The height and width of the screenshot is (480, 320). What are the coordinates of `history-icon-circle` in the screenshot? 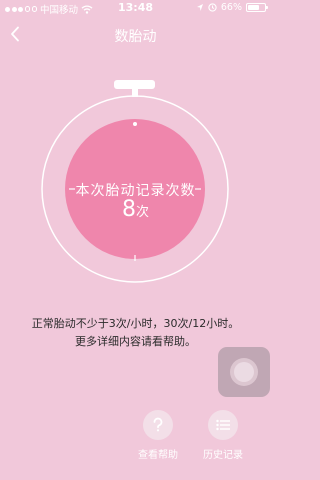 It's located at (223, 425).